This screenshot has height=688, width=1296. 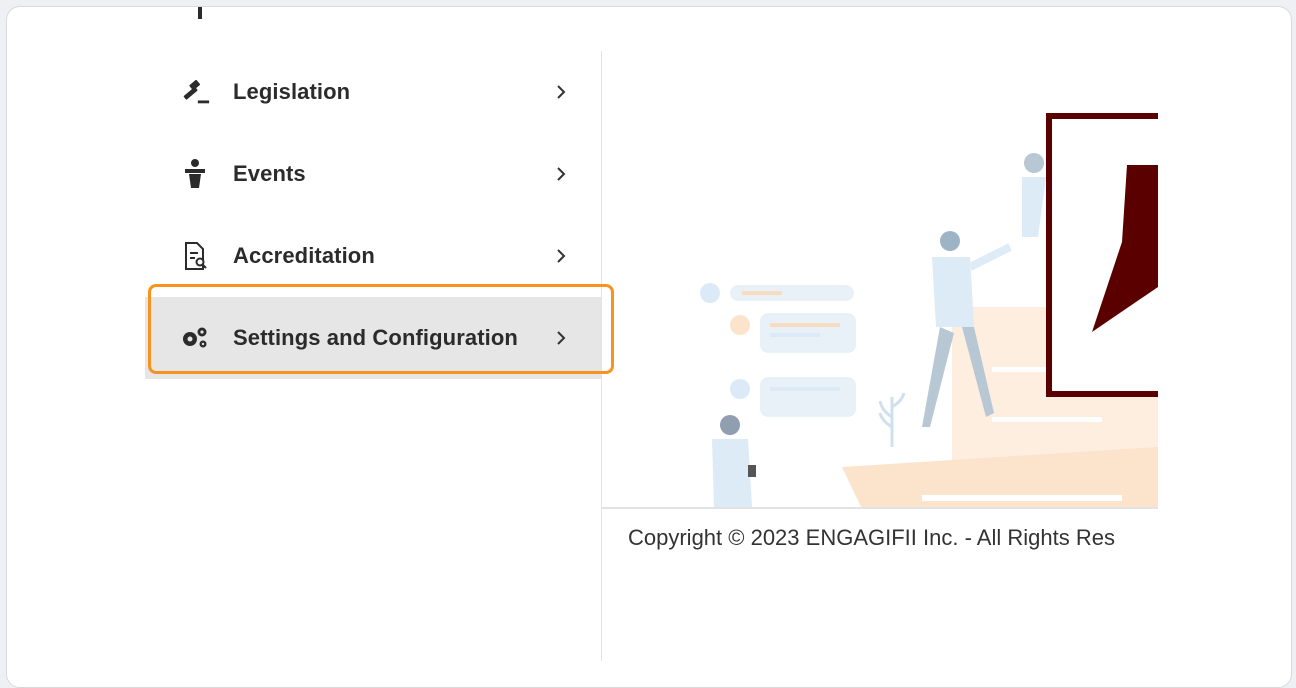 I want to click on sidebar-item-events: Events, so click(x=373, y=174).